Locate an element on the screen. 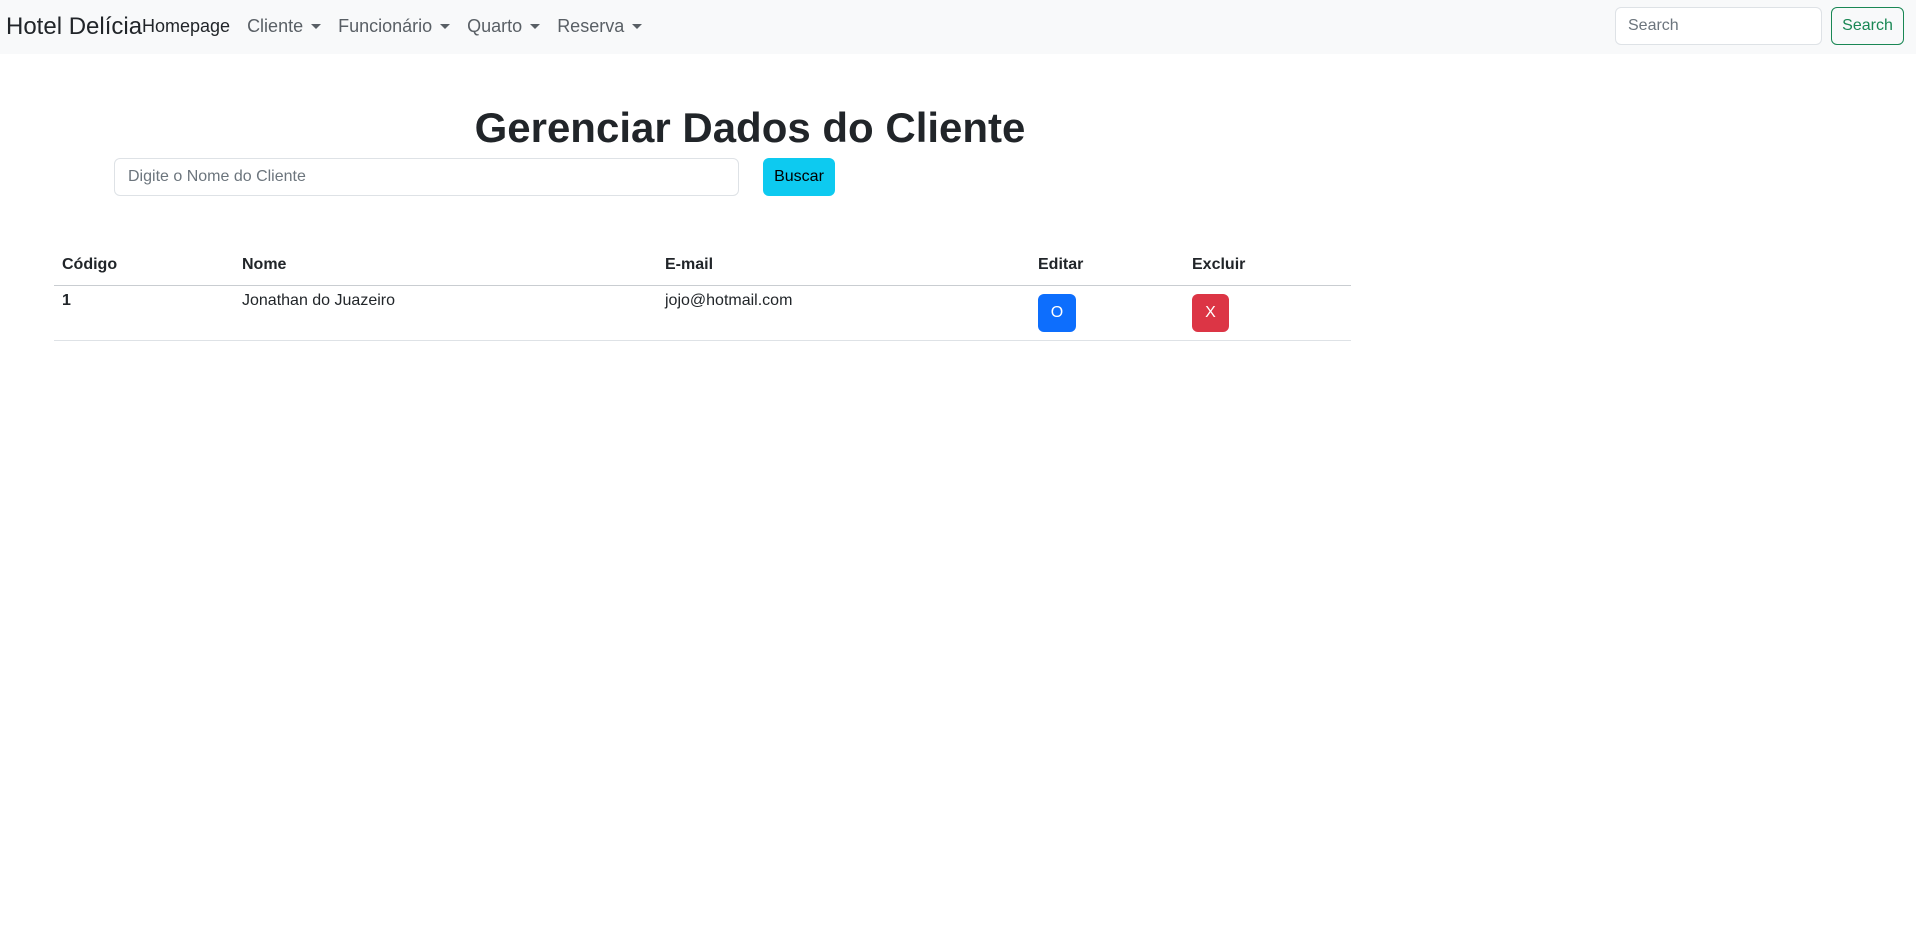  nav-item-label: Cliente is located at coordinates (275, 26).